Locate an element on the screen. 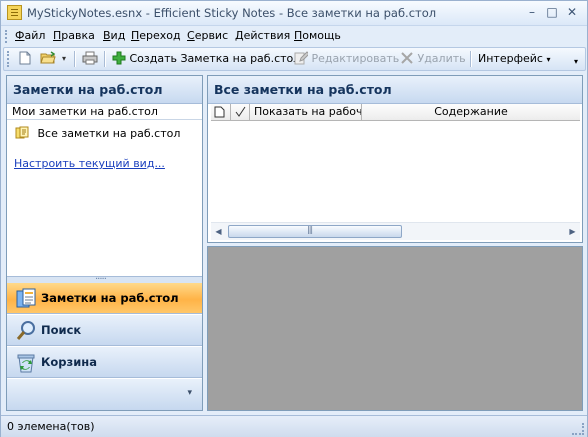 The width and height of the screenshot is (588, 437). new-document-icon is located at coordinates (25, 58).